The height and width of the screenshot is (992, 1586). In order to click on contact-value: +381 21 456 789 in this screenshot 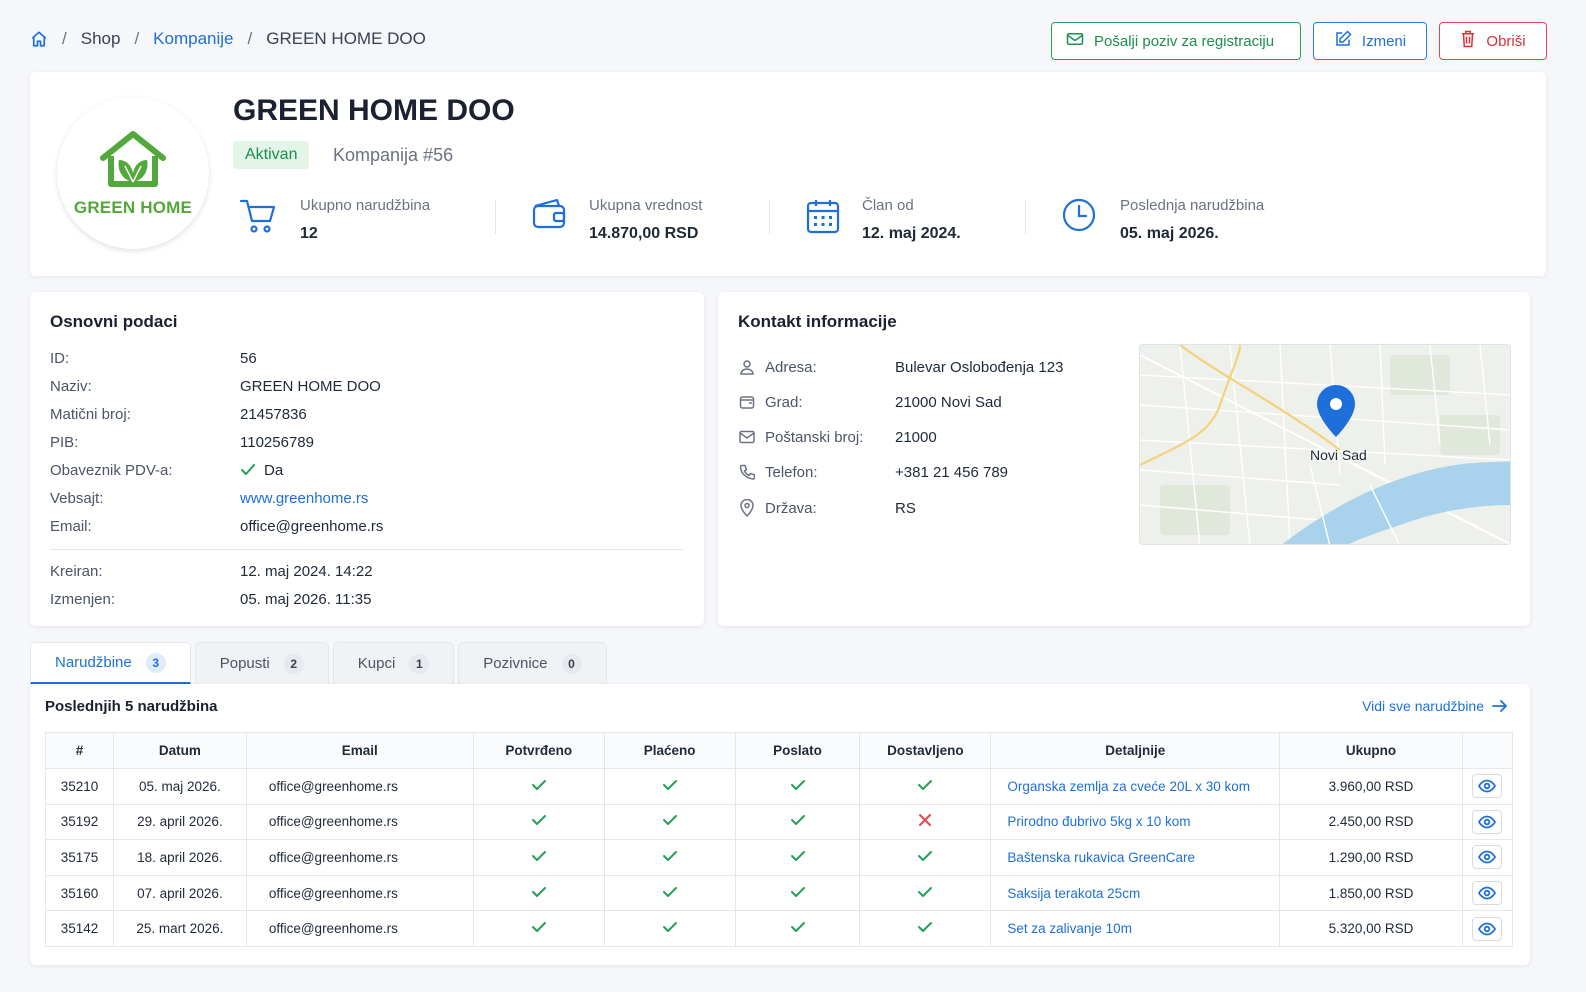, I will do `click(952, 472)`.